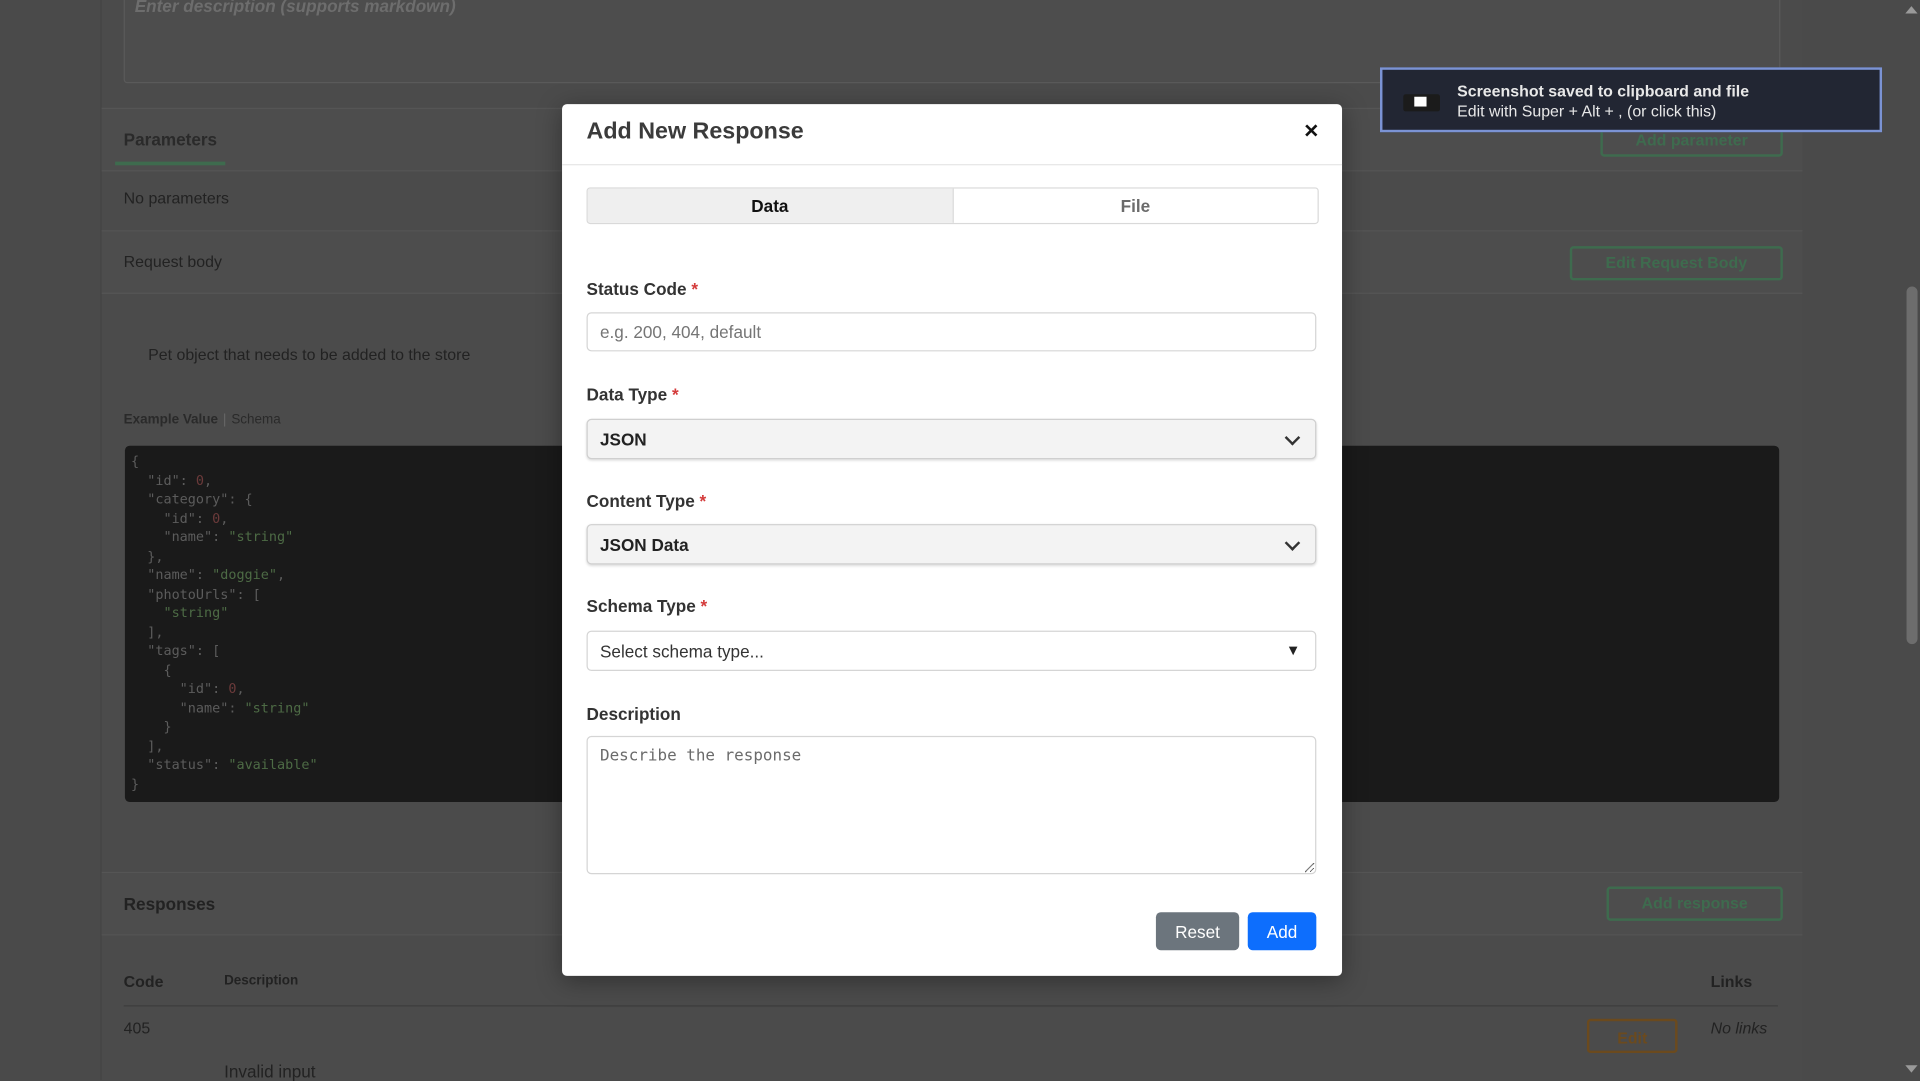 Image resolution: width=1920 pixels, height=1081 pixels. Describe the element at coordinates (1676, 263) in the screenshot. I see `edit-request-body-button: Edit Request Body` at that location.